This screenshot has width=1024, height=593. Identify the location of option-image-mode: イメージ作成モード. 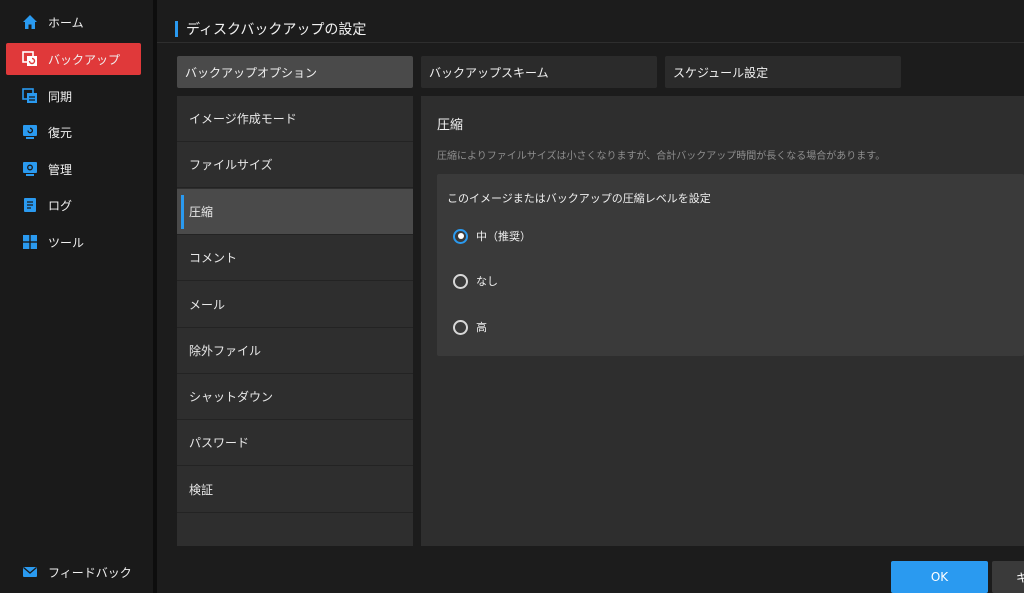
(295, 119).